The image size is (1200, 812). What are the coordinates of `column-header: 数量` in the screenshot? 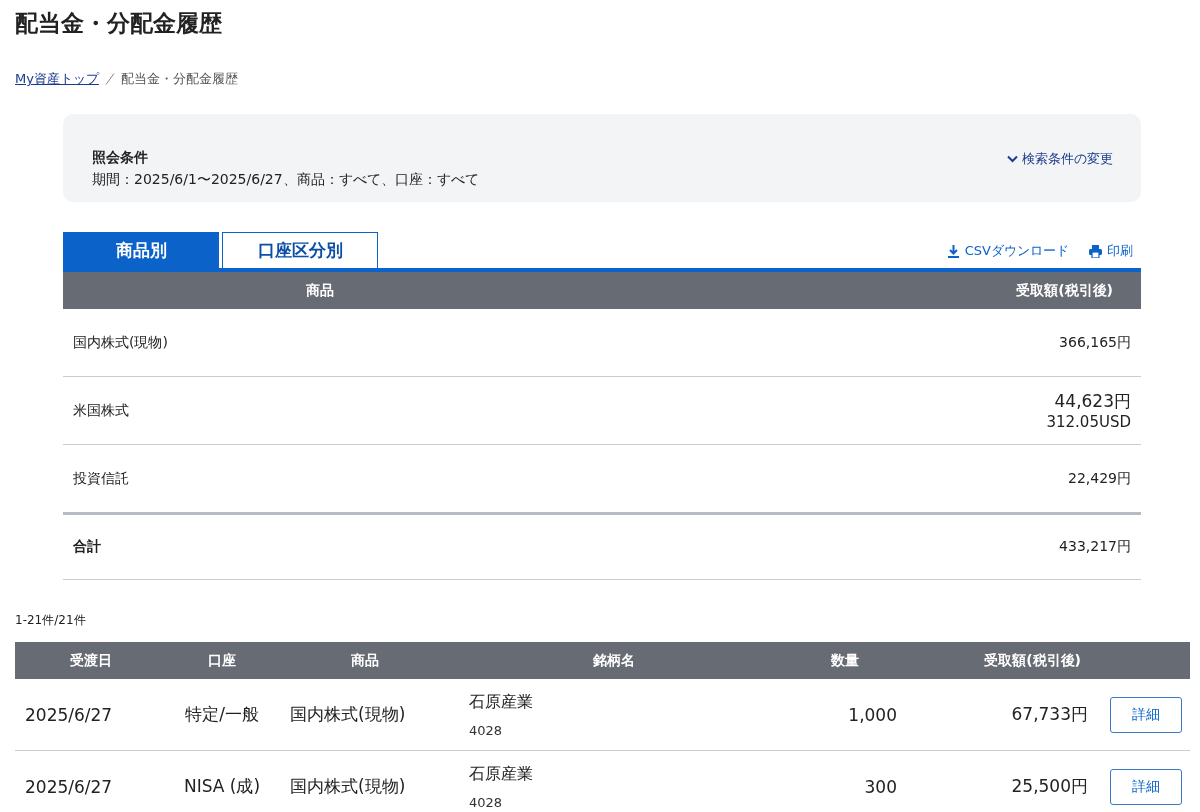 It's located at (841, 660).